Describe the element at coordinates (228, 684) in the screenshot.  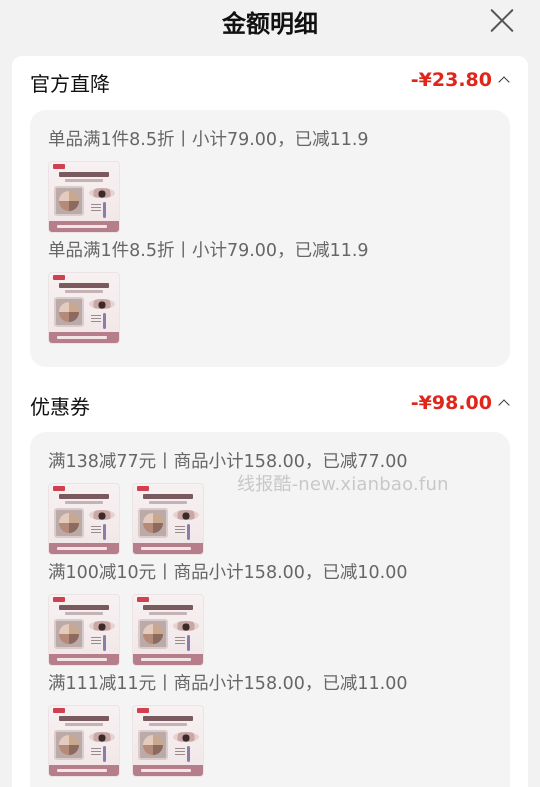
I see `coupon-rule-text: 满111减11元丨商品小计158.00，已减11.00` at that location.